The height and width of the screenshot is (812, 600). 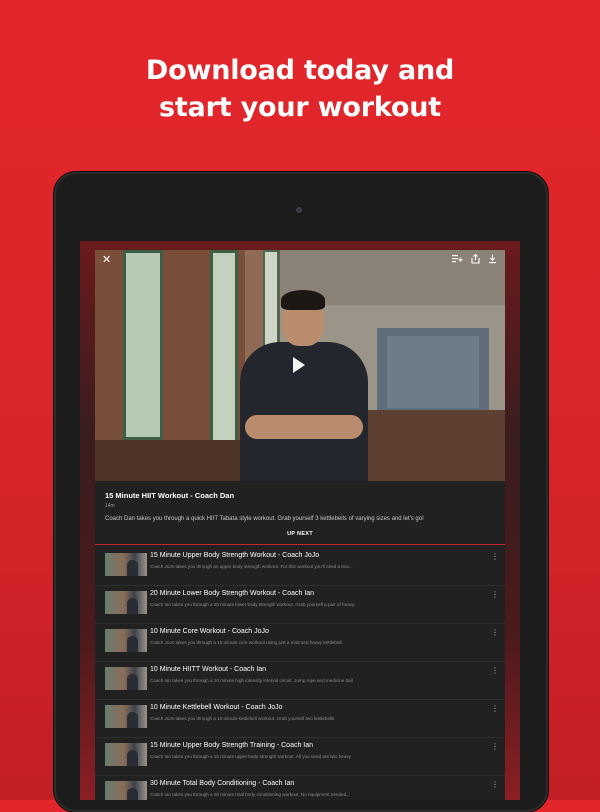 What do you see at coordinates (106, 260) in the screenshot?
I see `close-icon: ✕` at bounding box center [106, 260].